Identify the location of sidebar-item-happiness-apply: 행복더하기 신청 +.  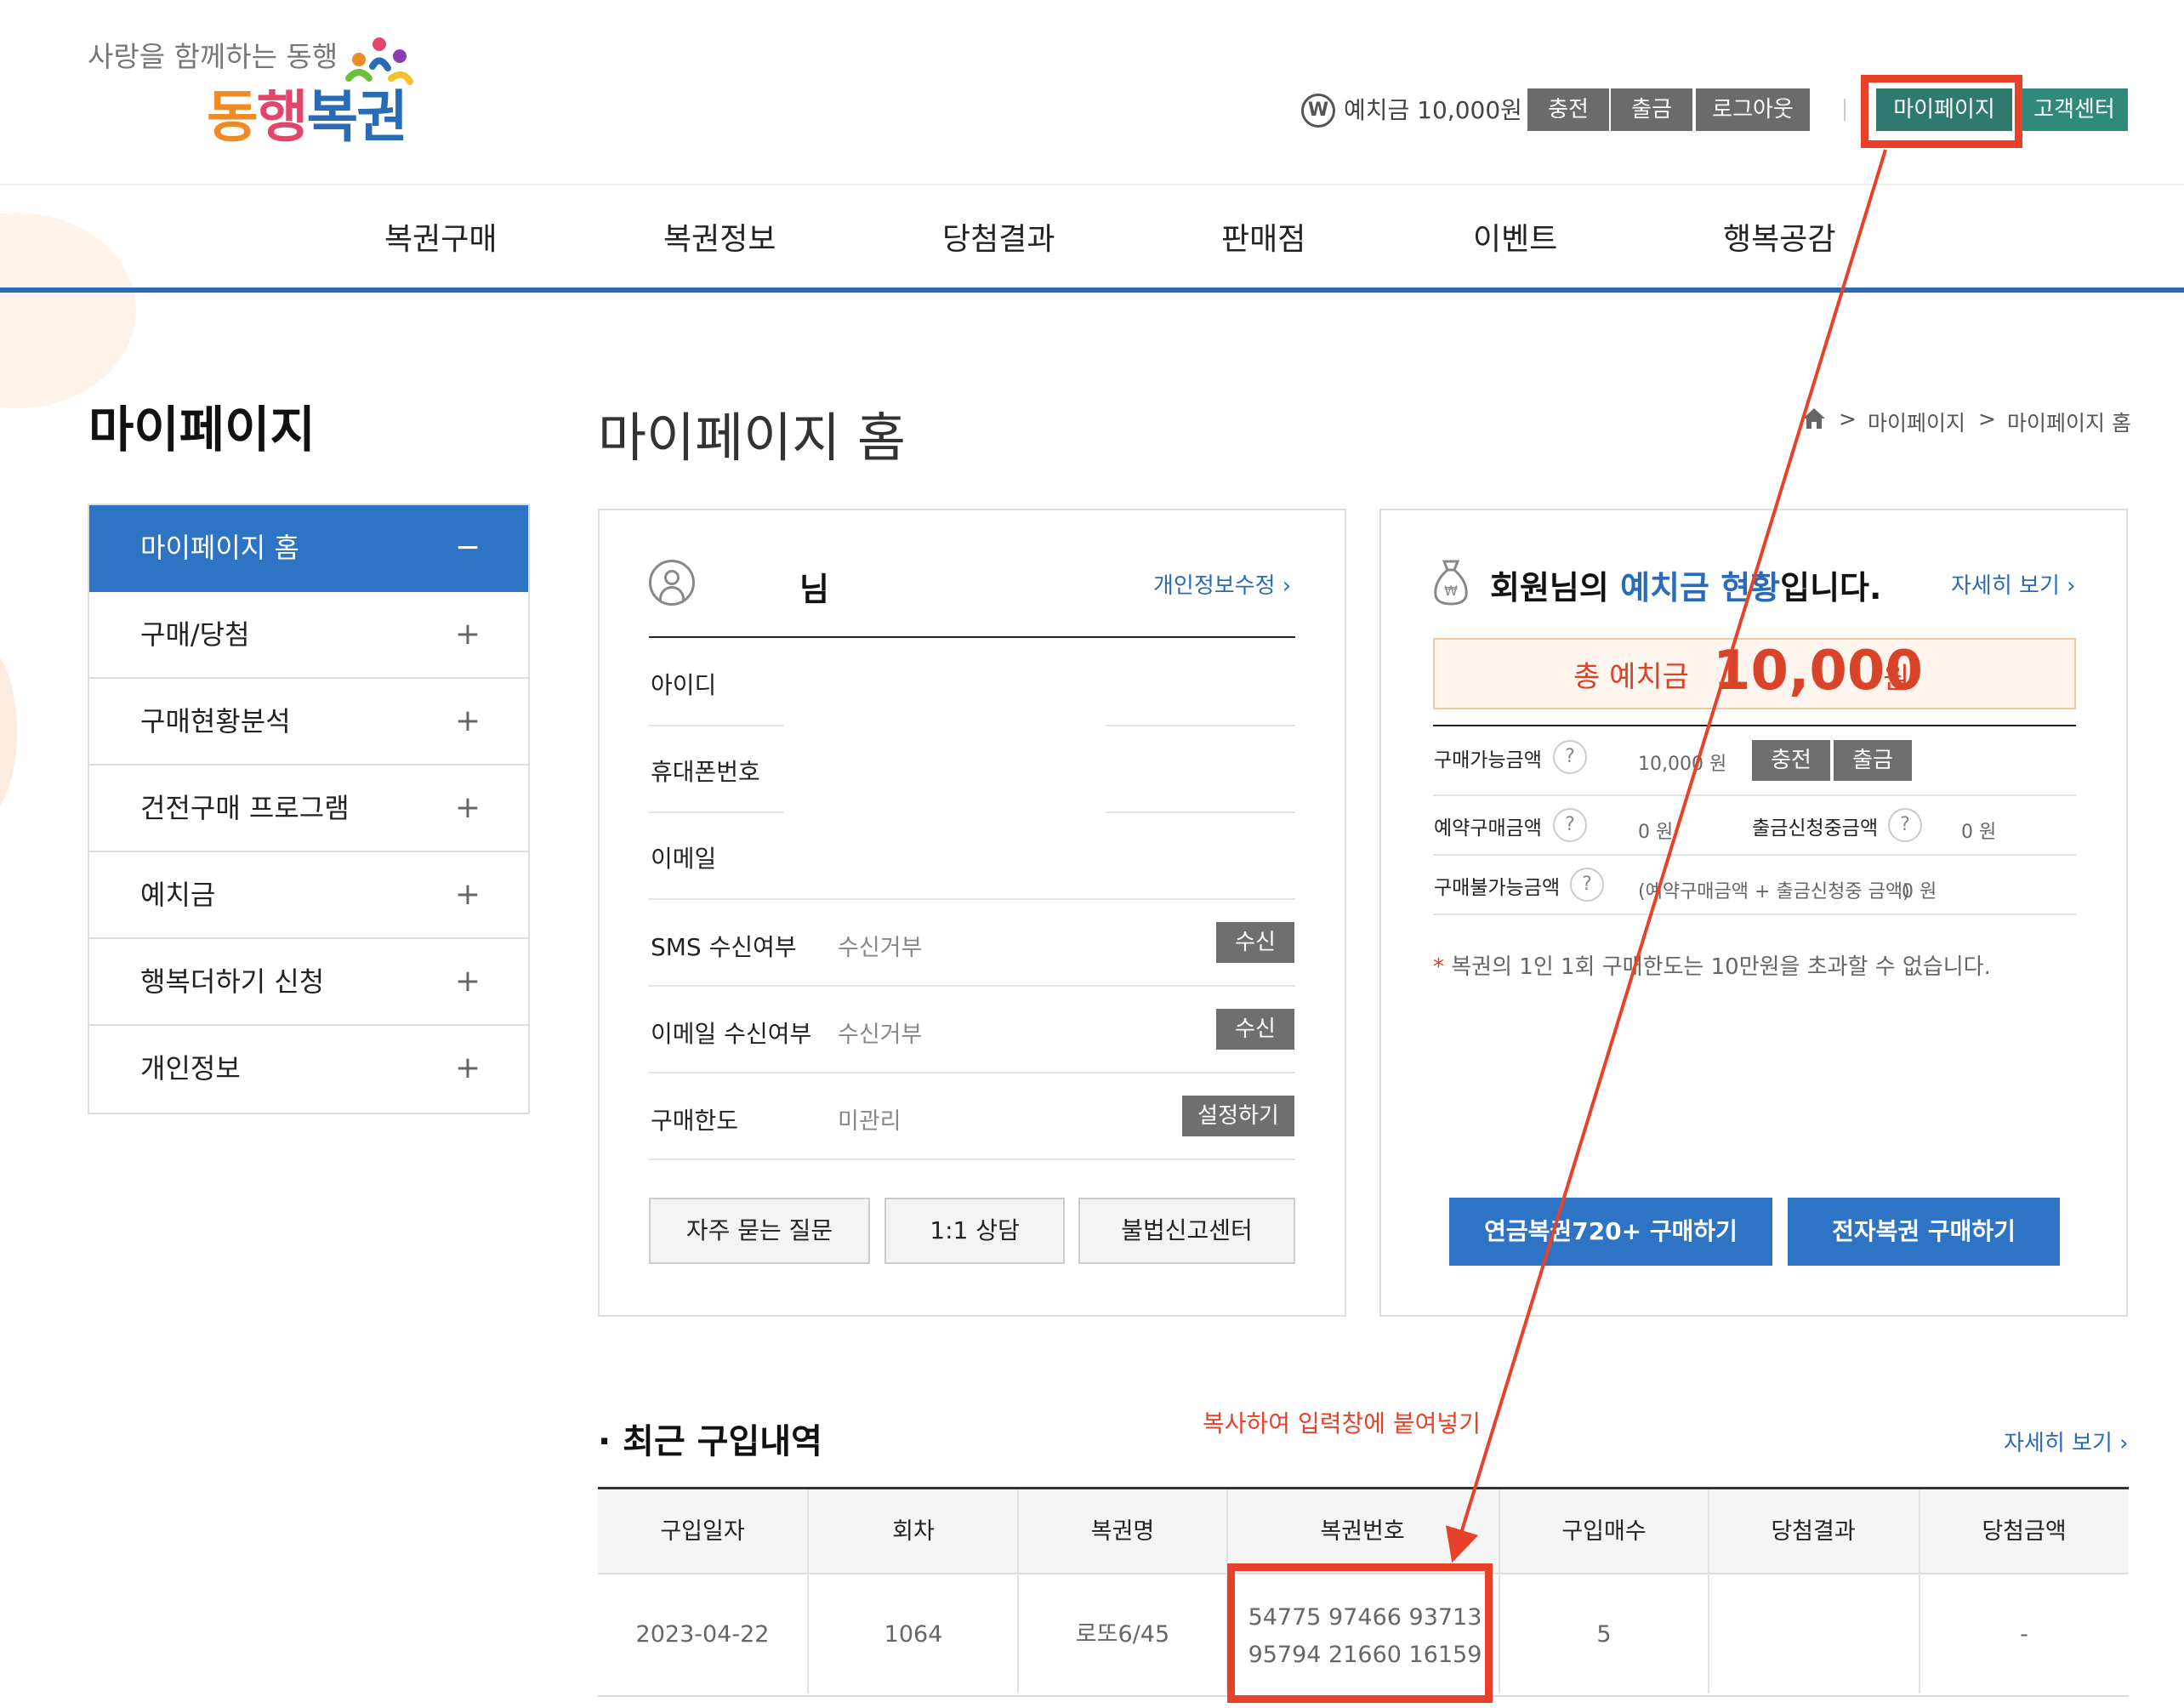
(308, 982).